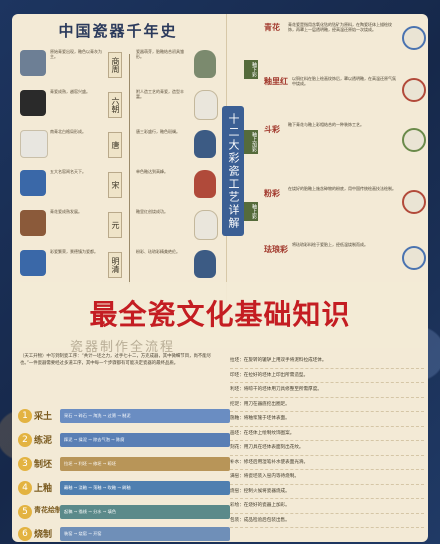  What do you see at coordinates (160, 94) in the screenshot?
I see `timeline-note: 附人造工艺的青瓷，造型丰富。` at bounding box center [160, 94].